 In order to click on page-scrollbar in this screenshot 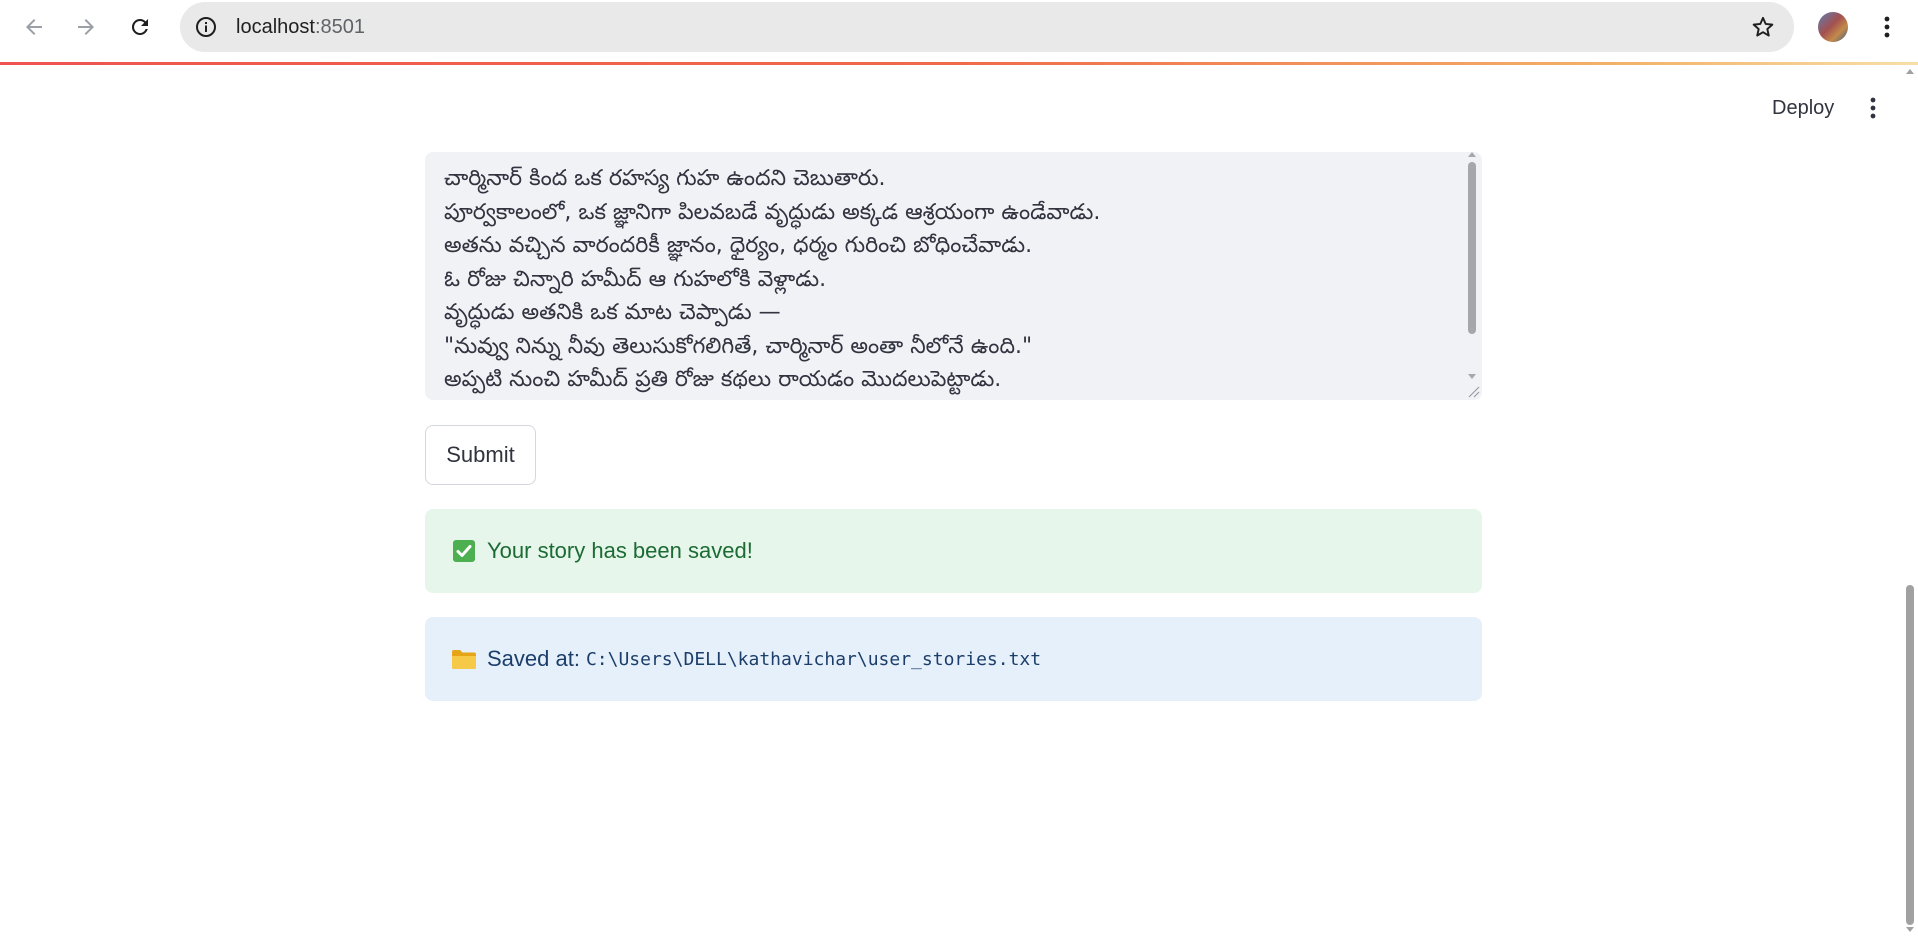, I will do `click(1910, 501)`.